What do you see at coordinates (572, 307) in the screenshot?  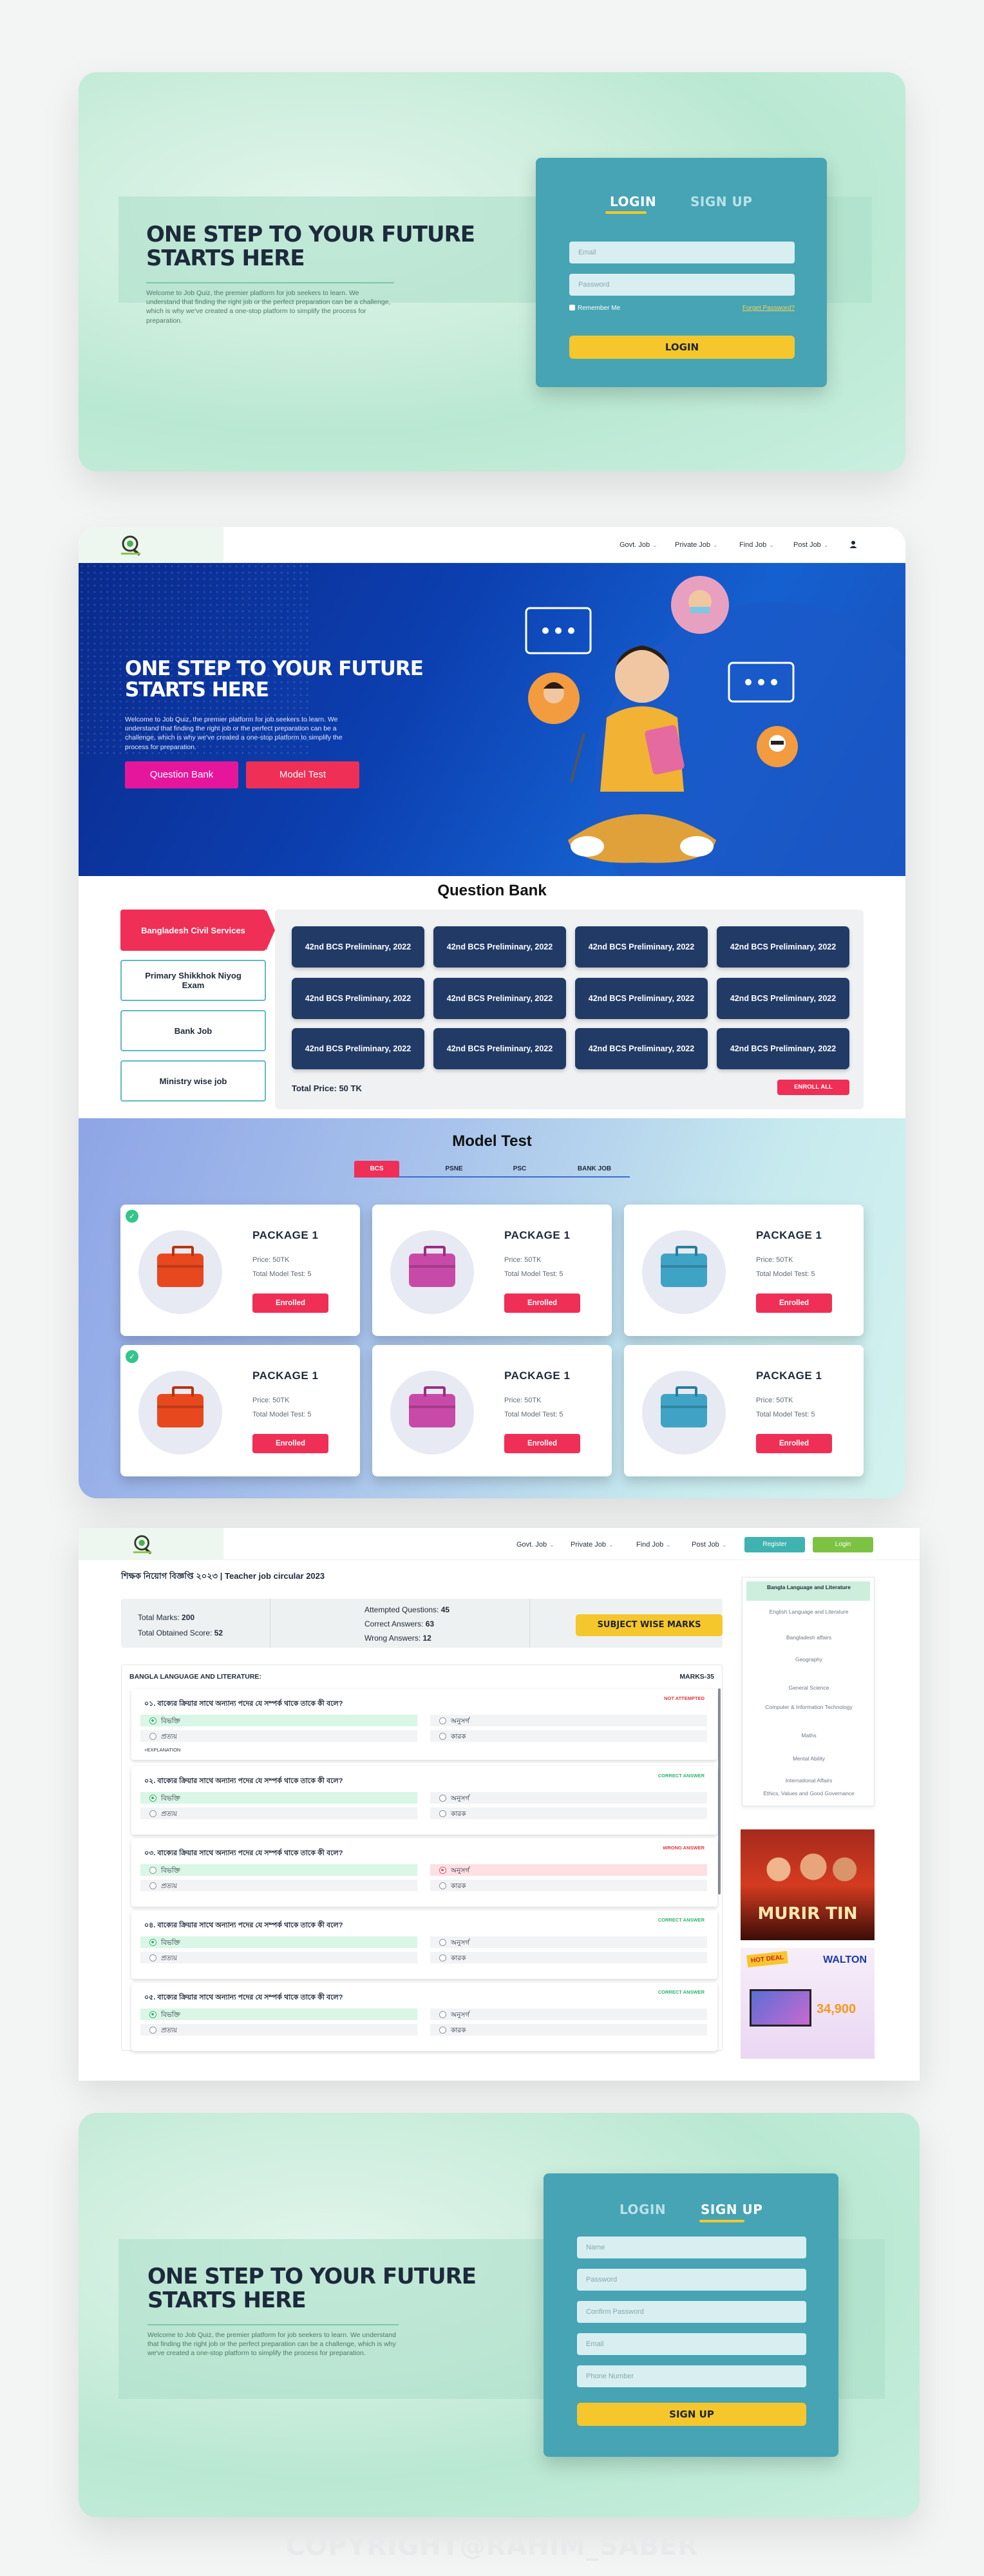 I see `remember-checkbox` at bounding box center [572, 307].